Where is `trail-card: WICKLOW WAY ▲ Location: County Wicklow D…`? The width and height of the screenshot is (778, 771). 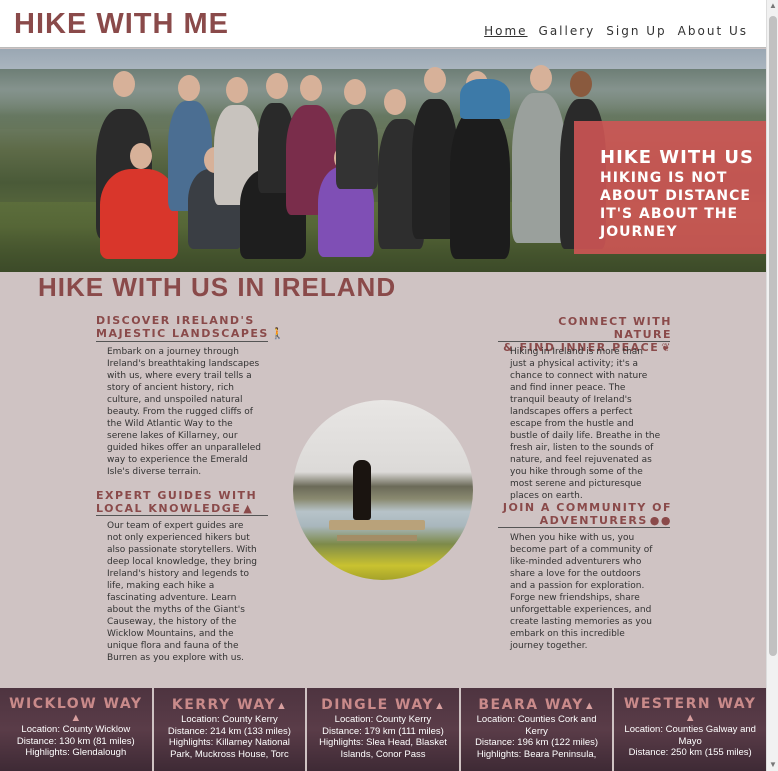
trail-card: WICKLOW WAY ▲ Location: County Wicklow D… is located at coordinates (76, 729).